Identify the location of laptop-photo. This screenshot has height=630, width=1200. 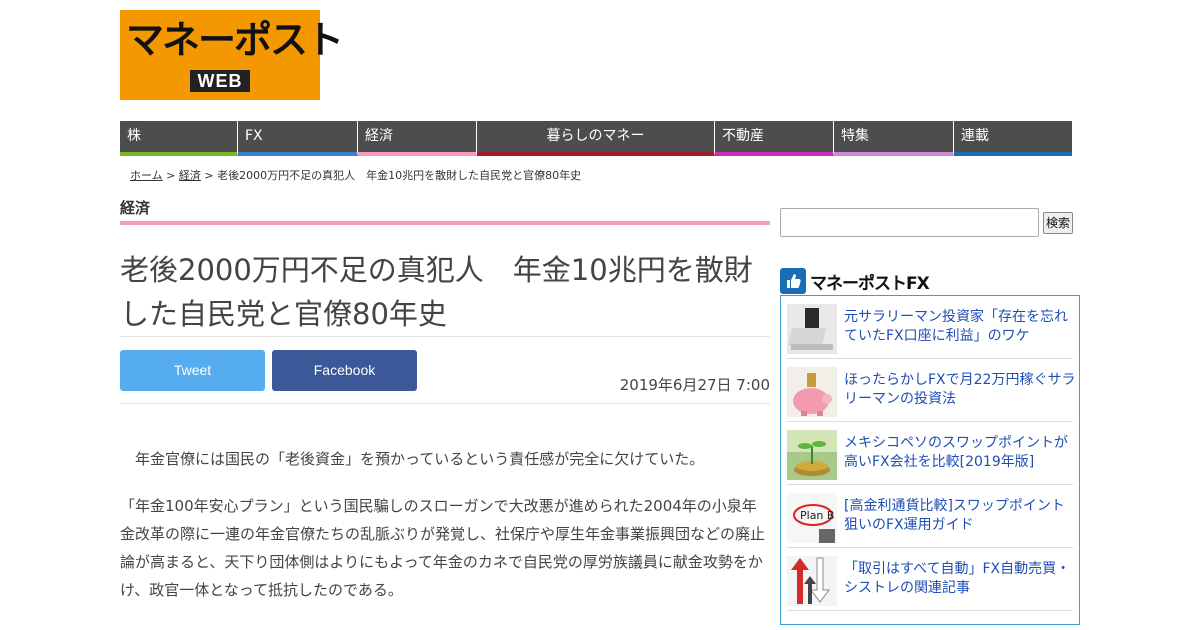
(812, 329).